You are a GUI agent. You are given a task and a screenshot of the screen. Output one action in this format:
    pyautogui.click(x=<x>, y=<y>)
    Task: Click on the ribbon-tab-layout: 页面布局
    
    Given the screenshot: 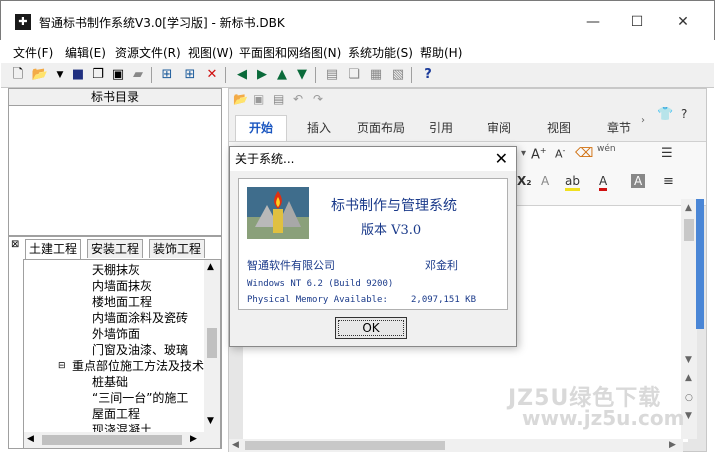 What is the action you would take?
    pyautogui.click(x=381, y=127)
    